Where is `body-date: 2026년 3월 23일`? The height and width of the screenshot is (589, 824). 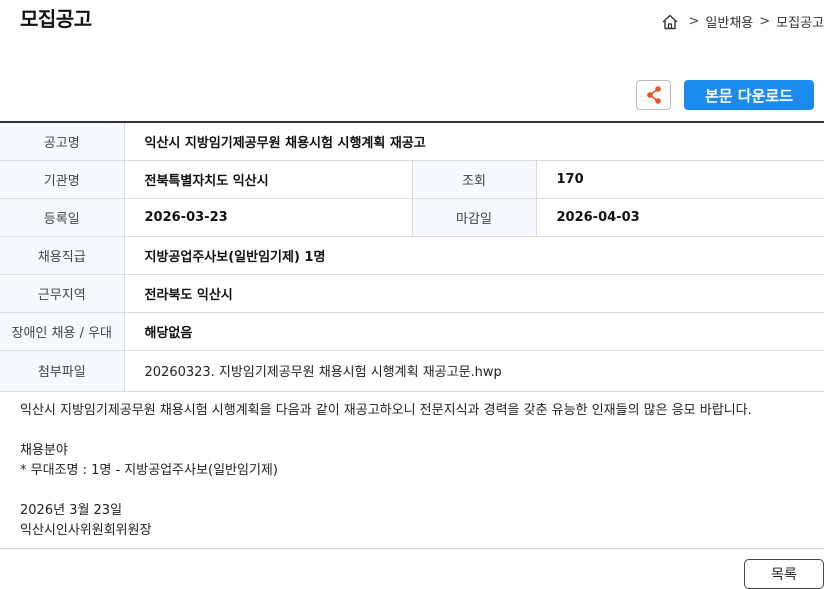 body-date: 2026년 3월 23일 is located at coordinates (71, 510).